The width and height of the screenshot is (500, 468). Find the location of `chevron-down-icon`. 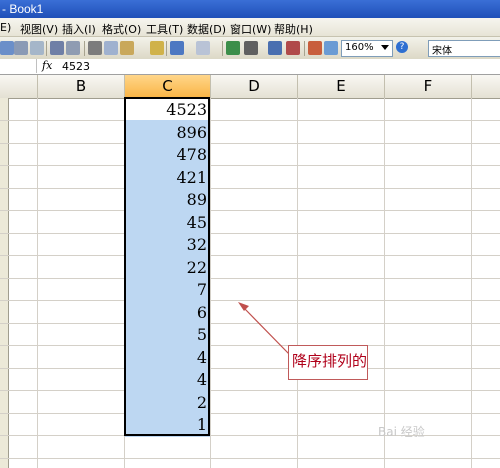

chevron-down-icon is located at coordinates (385, 47).